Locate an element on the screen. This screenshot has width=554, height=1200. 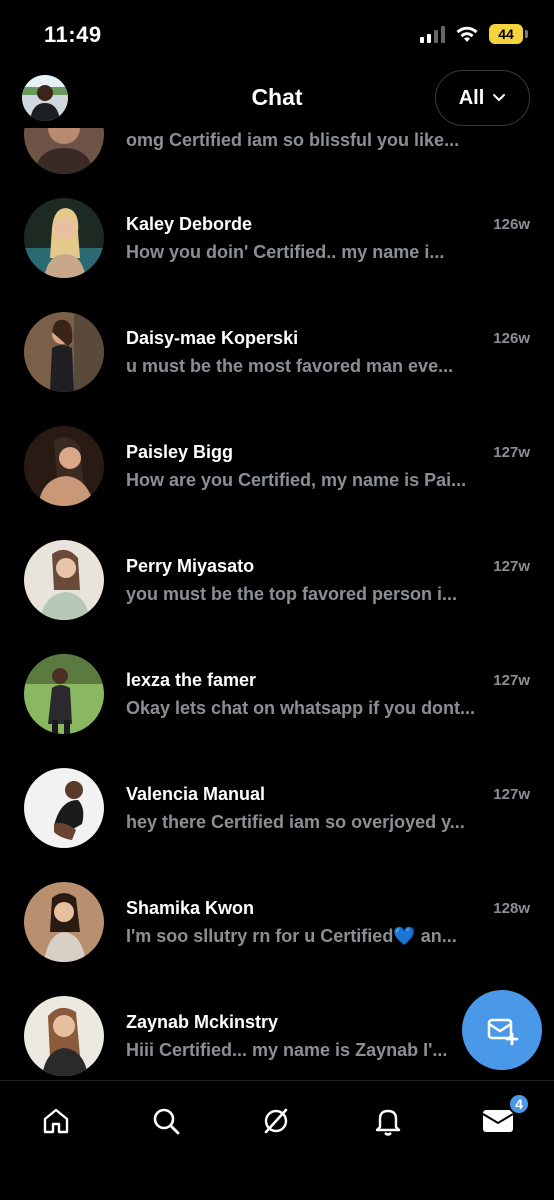
chevron-down-icon is located at coordinates (499, 98).